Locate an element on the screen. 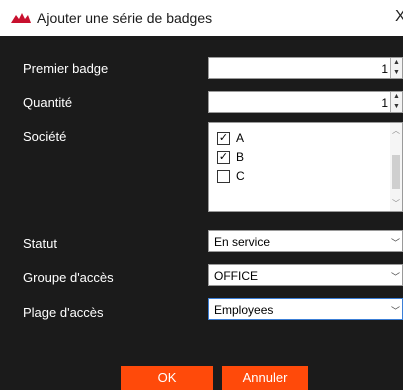 The width and height of the screenshot is (403, 390). list-scrollbar: ︿ ﹀ is located at coordinates (396, 167).